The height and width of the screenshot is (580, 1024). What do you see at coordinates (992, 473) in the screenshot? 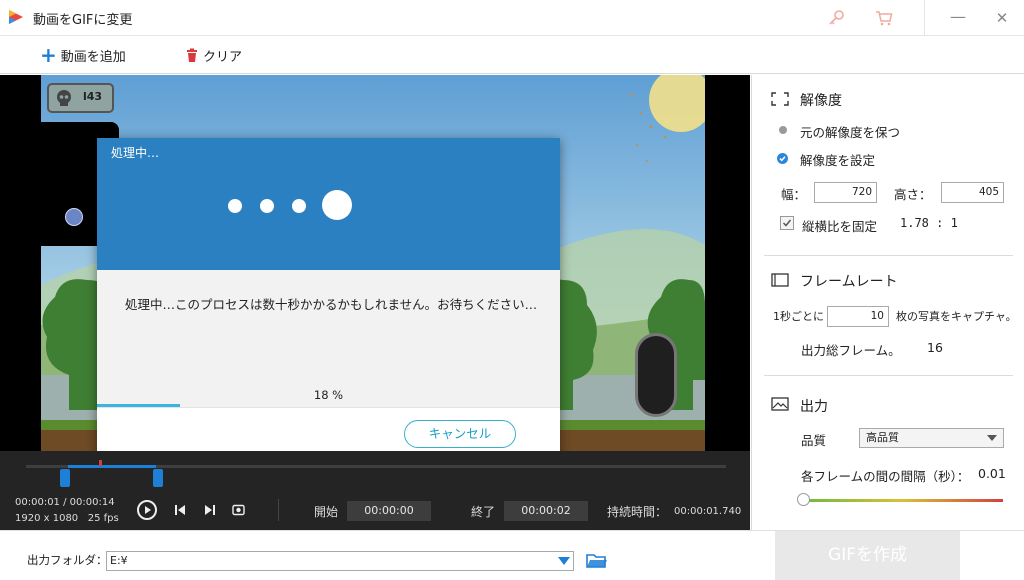
I see `interval-value: 0.01` at bounding box center [992, 473].